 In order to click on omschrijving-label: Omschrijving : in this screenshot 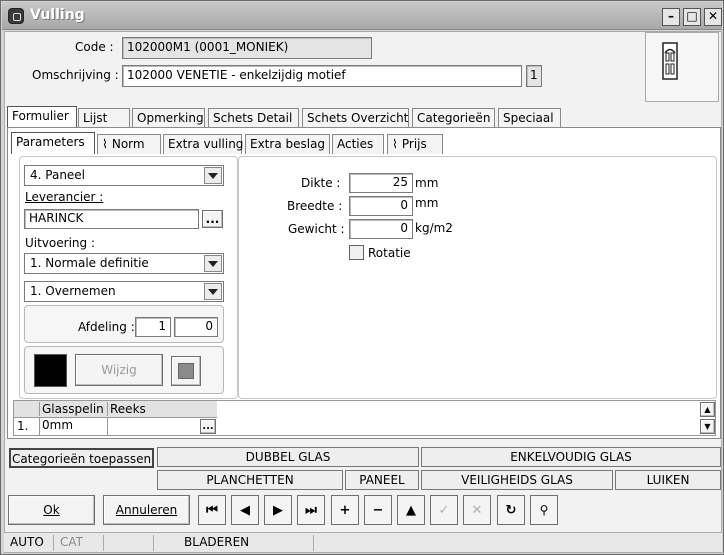, I will do `click(75, 75)`.